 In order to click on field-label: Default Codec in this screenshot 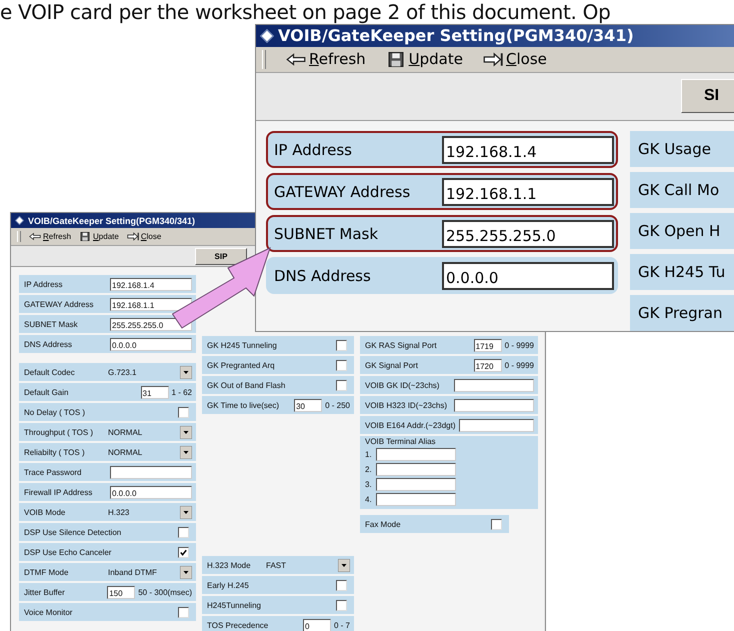, I will do `click(50, 372)`.